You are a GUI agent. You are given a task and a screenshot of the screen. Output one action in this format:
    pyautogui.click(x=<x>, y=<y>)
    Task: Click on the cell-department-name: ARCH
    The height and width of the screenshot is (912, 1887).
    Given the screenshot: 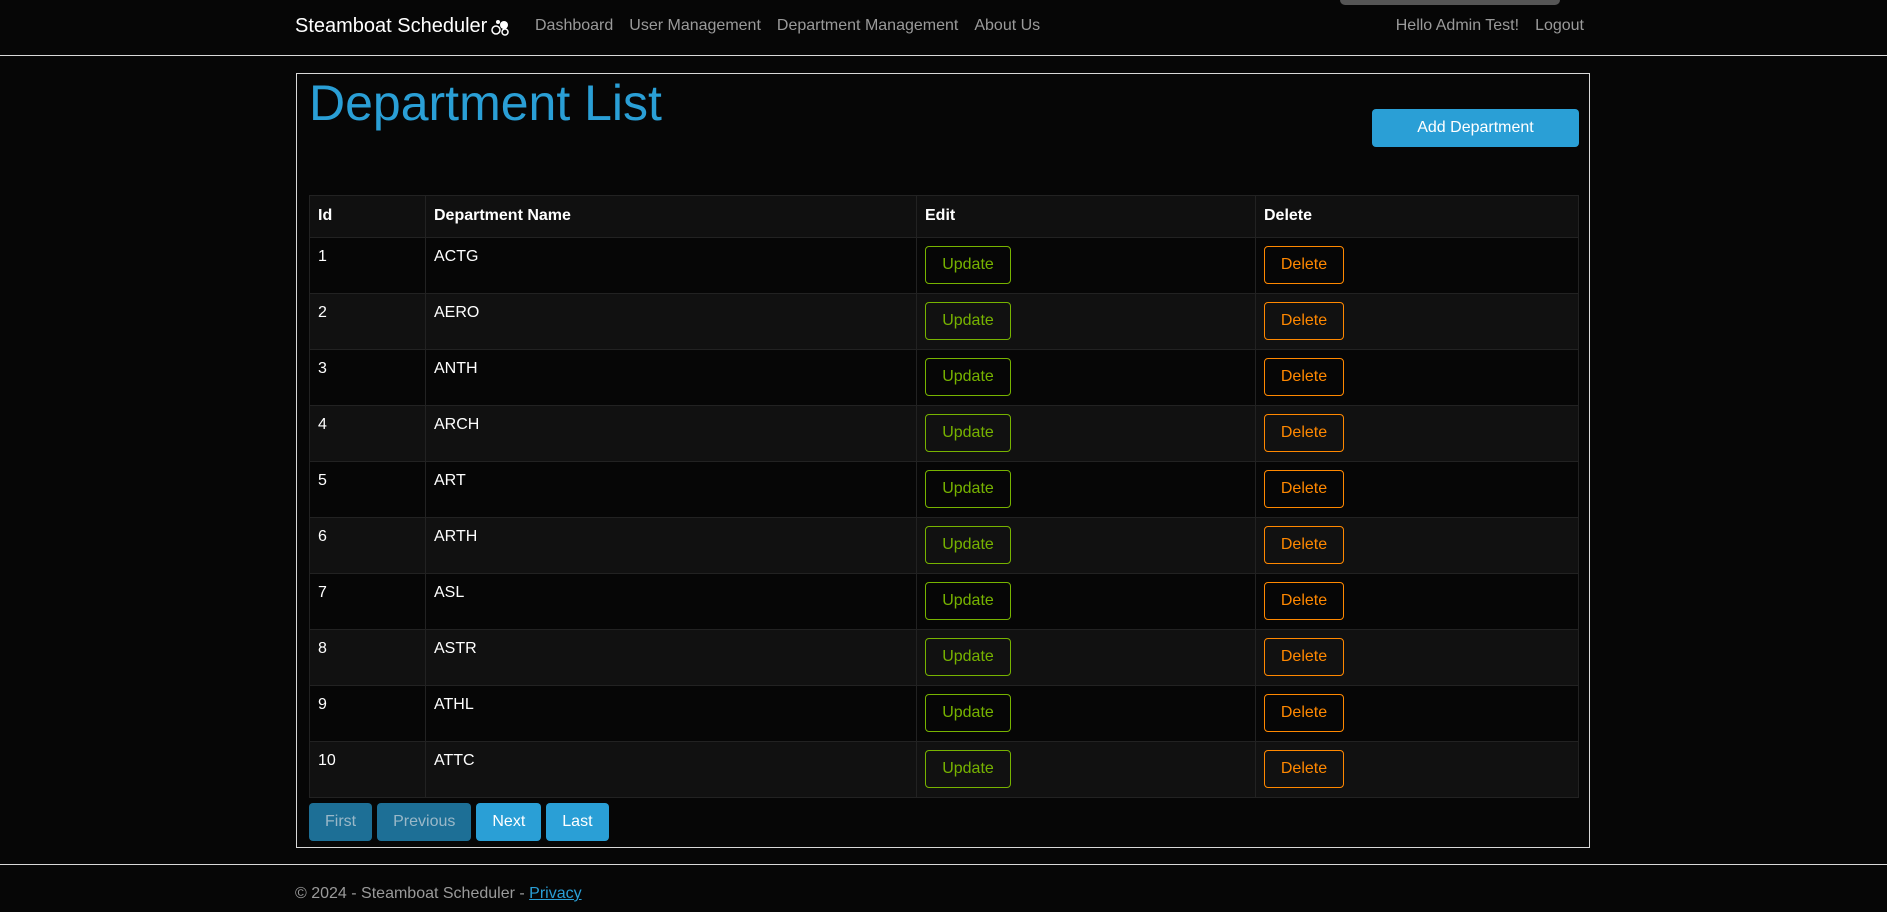 What is the action you would take?
    pyautogui.click(x=671, y=433)
    